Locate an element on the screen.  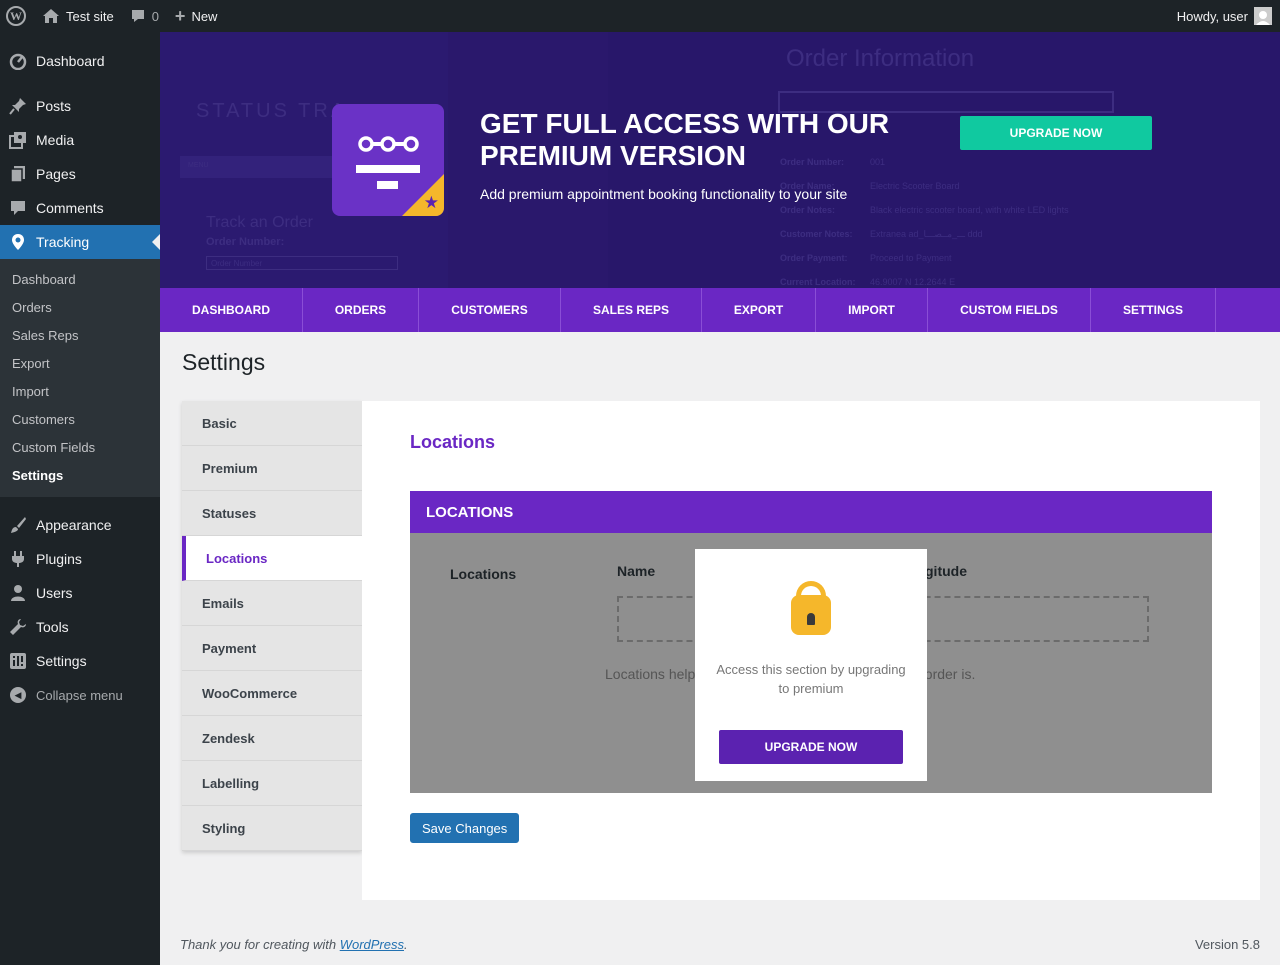
media-icon is located at coordinates (18, 140).